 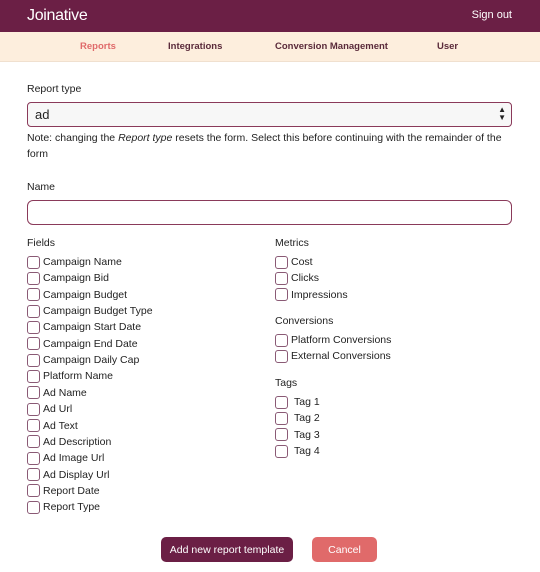 I want to click on fields-checkbox-item: Ad Display Url, so click(x=68, y=475).